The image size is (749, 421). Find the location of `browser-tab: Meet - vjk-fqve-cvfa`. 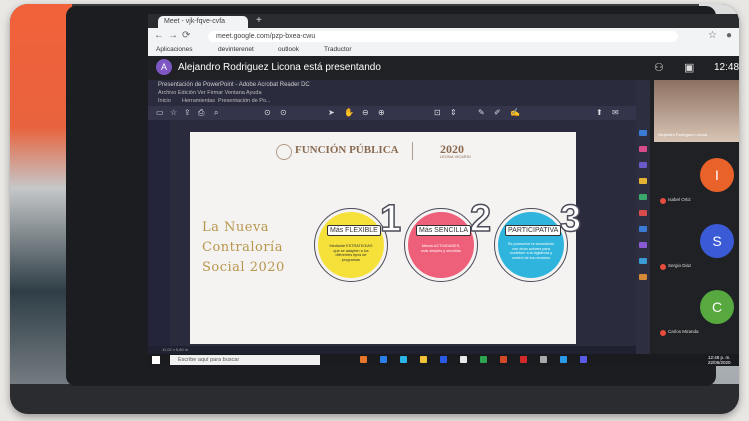

browser-tab: Meet - vjk-fqve-cvfa is located at coordinates (203, 22).